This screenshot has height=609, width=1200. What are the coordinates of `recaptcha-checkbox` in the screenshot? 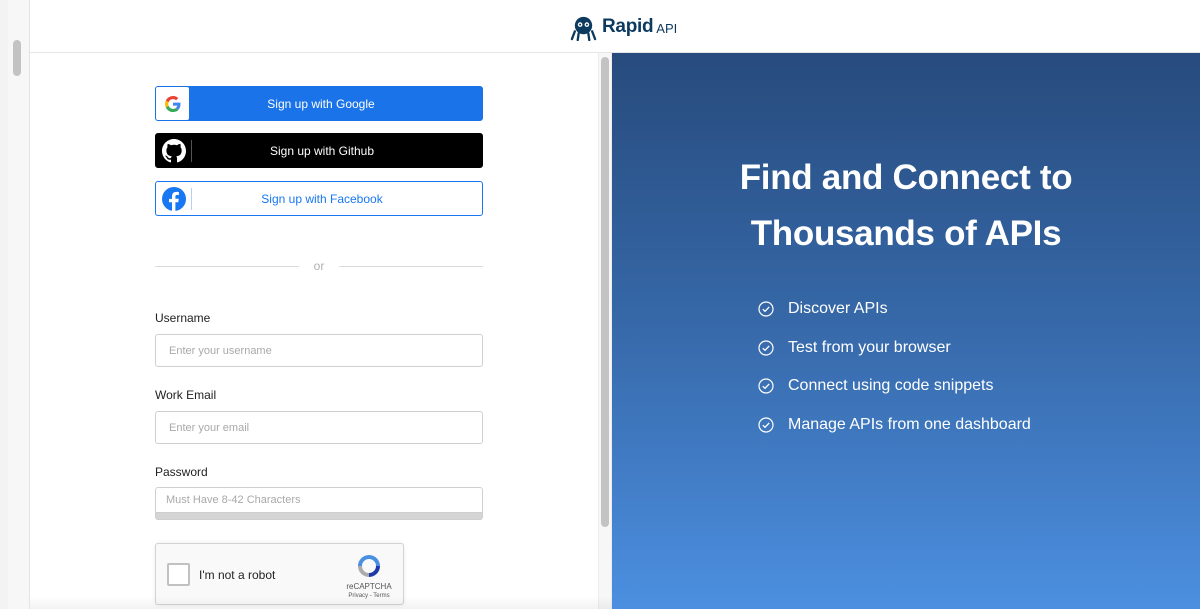 It's located at (178, 574).